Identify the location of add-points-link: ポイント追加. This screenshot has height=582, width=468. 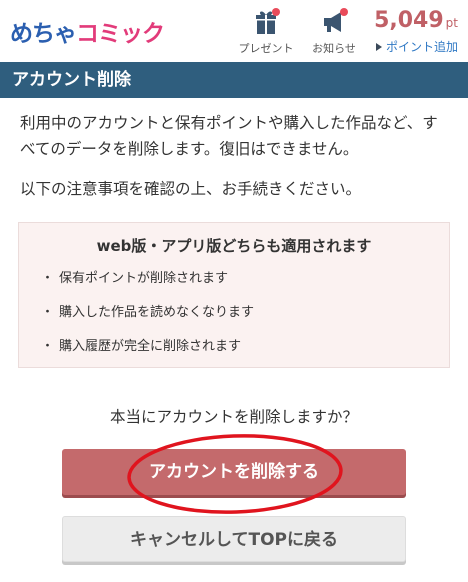
(416, 46).